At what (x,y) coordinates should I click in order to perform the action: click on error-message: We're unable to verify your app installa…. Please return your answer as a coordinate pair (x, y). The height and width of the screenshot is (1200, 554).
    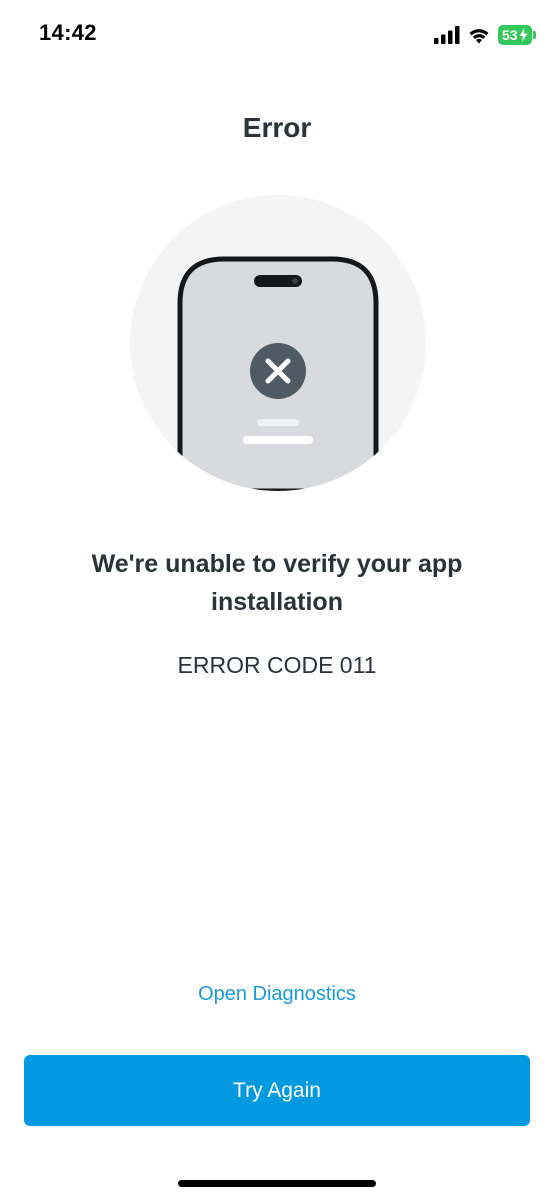
    Looking at the image, I should click on (277, 583).